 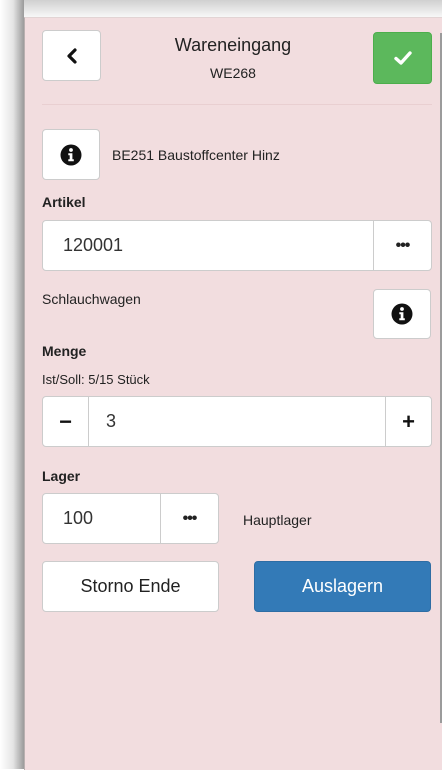 What do you see at coordinates (111, 518) in the screenshot?
I see `storage-input: 100` at bounding box center [111, 518].